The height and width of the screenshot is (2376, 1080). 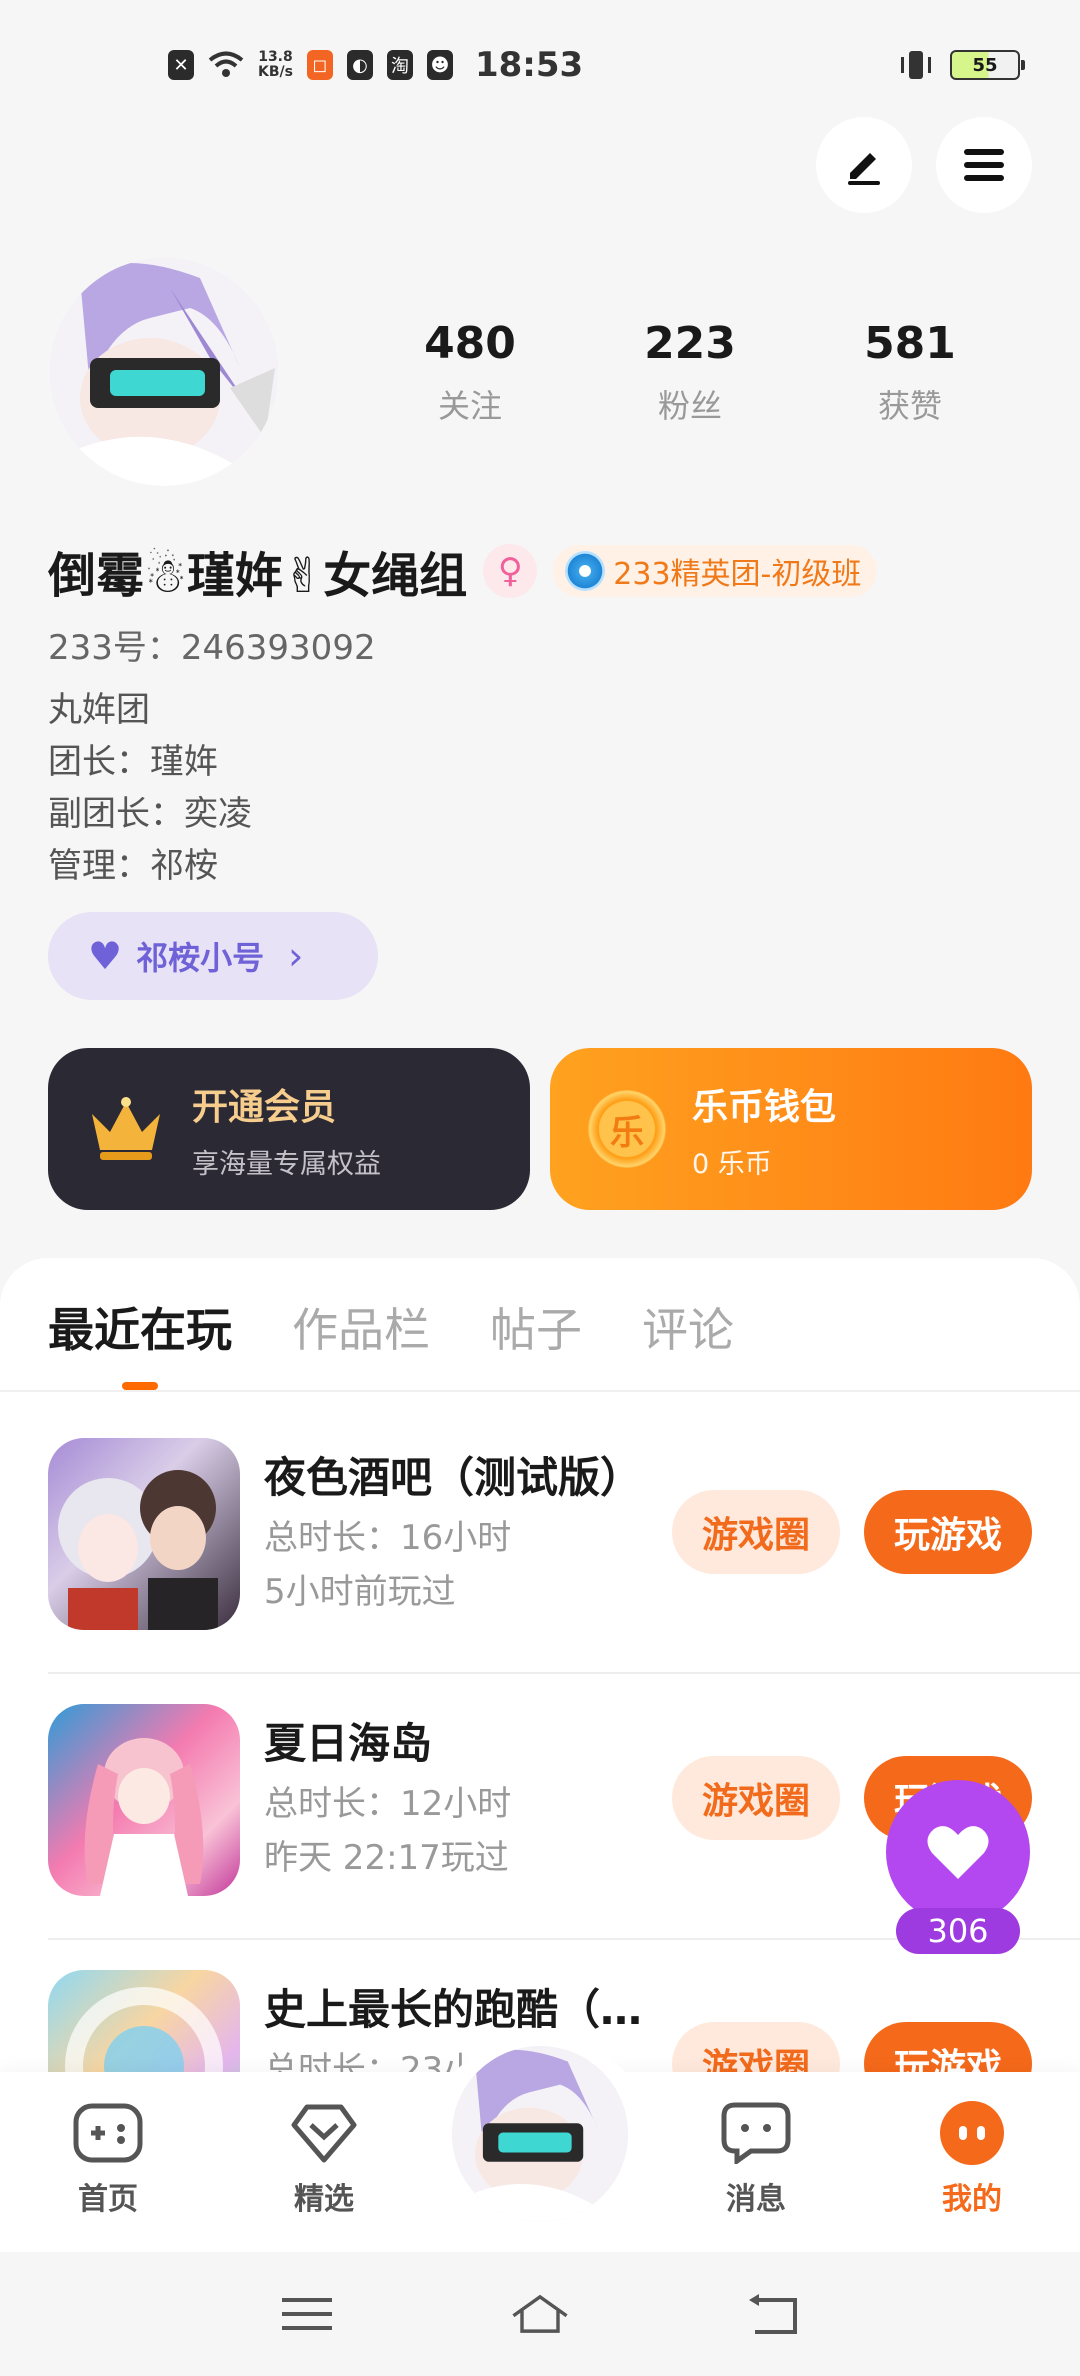 I want to click on game-last-played: 昨天 22:17玩过, so click(x=386, y=1858).